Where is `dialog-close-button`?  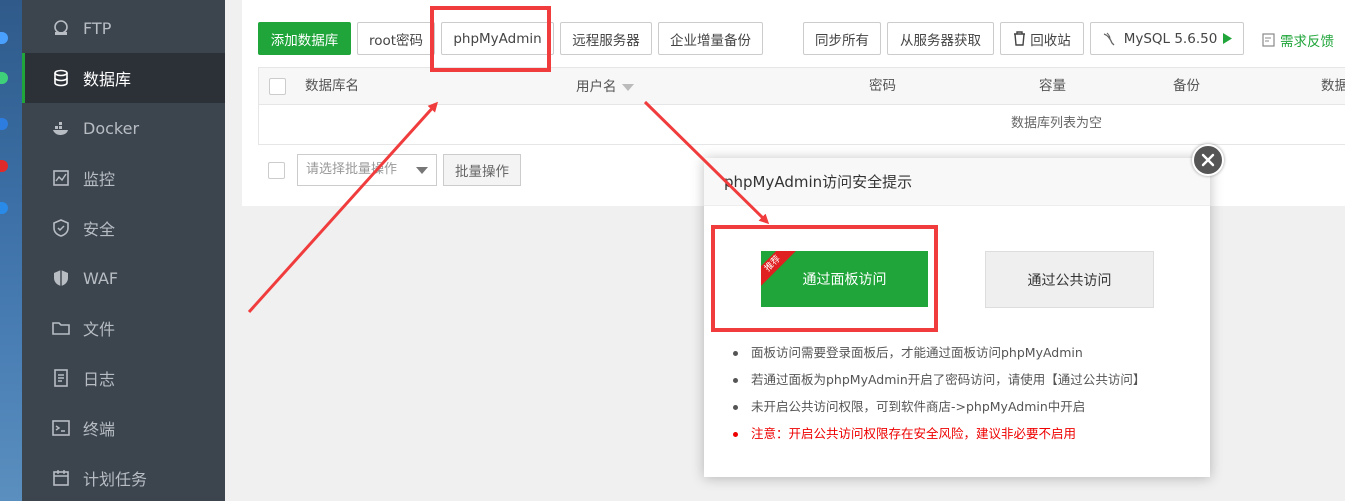 dialog-close-button is located at coordinates (1208, 160).